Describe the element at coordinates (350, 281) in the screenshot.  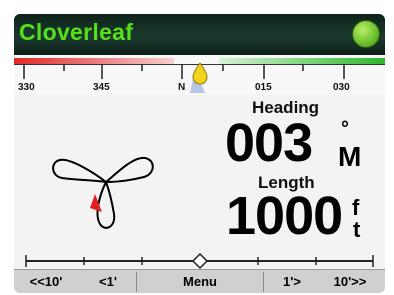
I see `increase-10-button: 10'>>` at that location.